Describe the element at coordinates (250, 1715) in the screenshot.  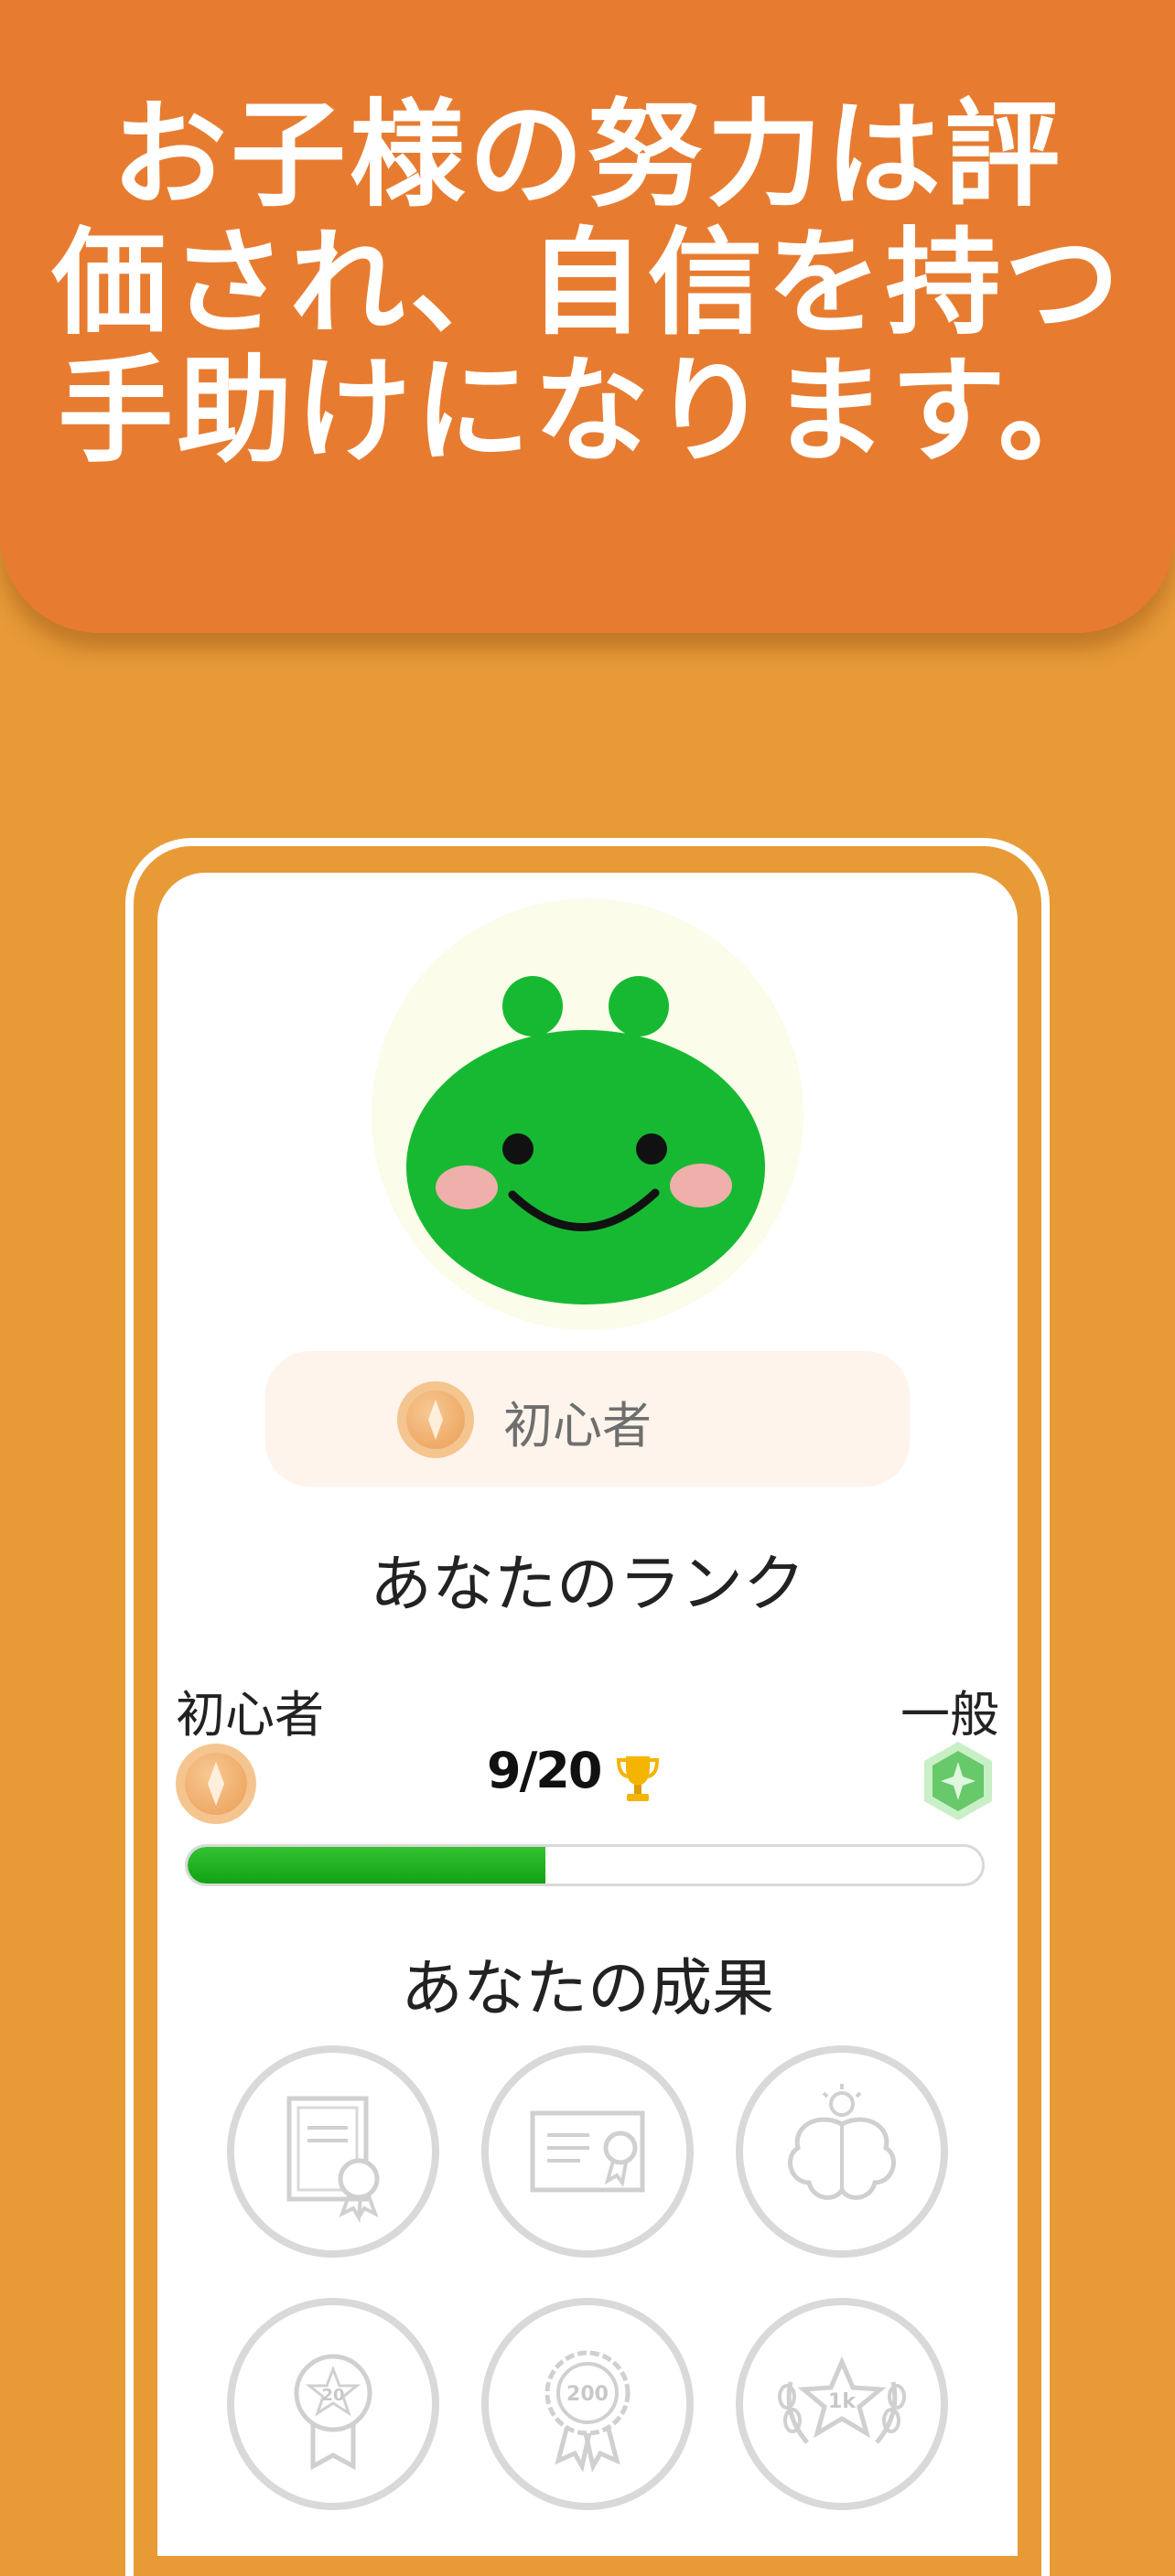
I see `current-level-label: 初心者` at that location.